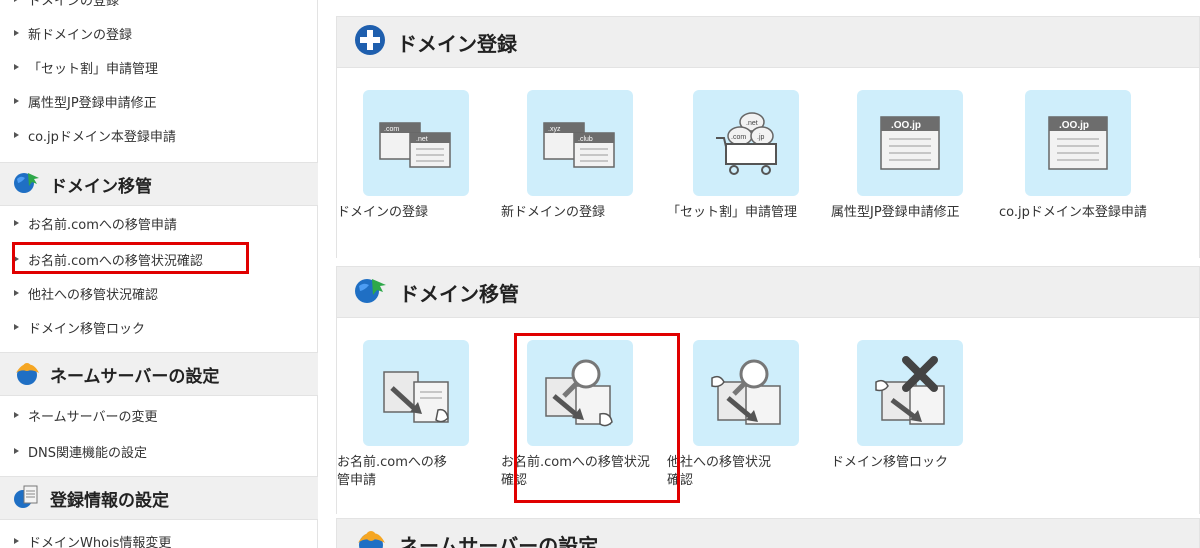  What do you see at coordinates (910, 393) in the screenshot?
I see `transfer-lock-icon` at bounding box center [910, 393].